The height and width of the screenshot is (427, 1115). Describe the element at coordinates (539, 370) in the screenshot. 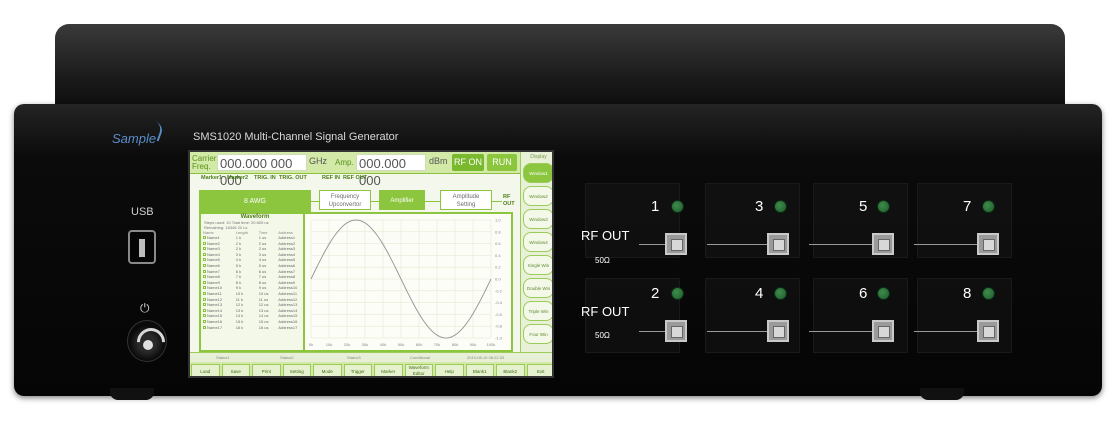

I see `softkey-exit: Exit` at that location.